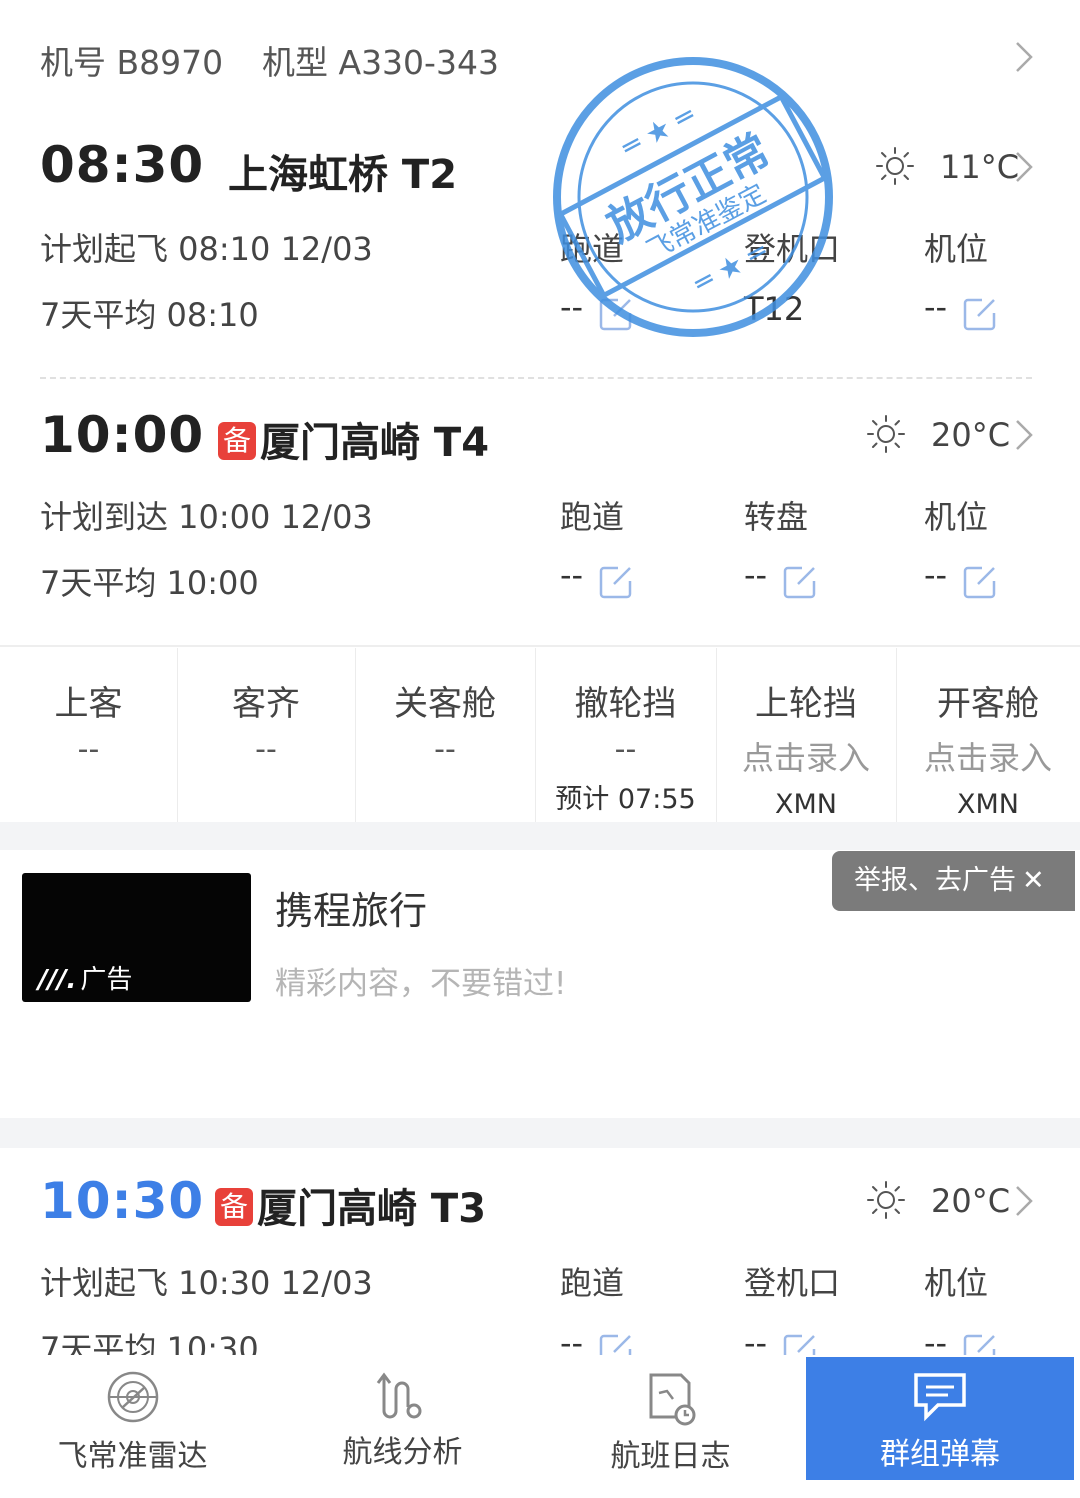 The image size is (1080, 1498). I want to click on tab-label: 航线分析, so click(402, 1452).